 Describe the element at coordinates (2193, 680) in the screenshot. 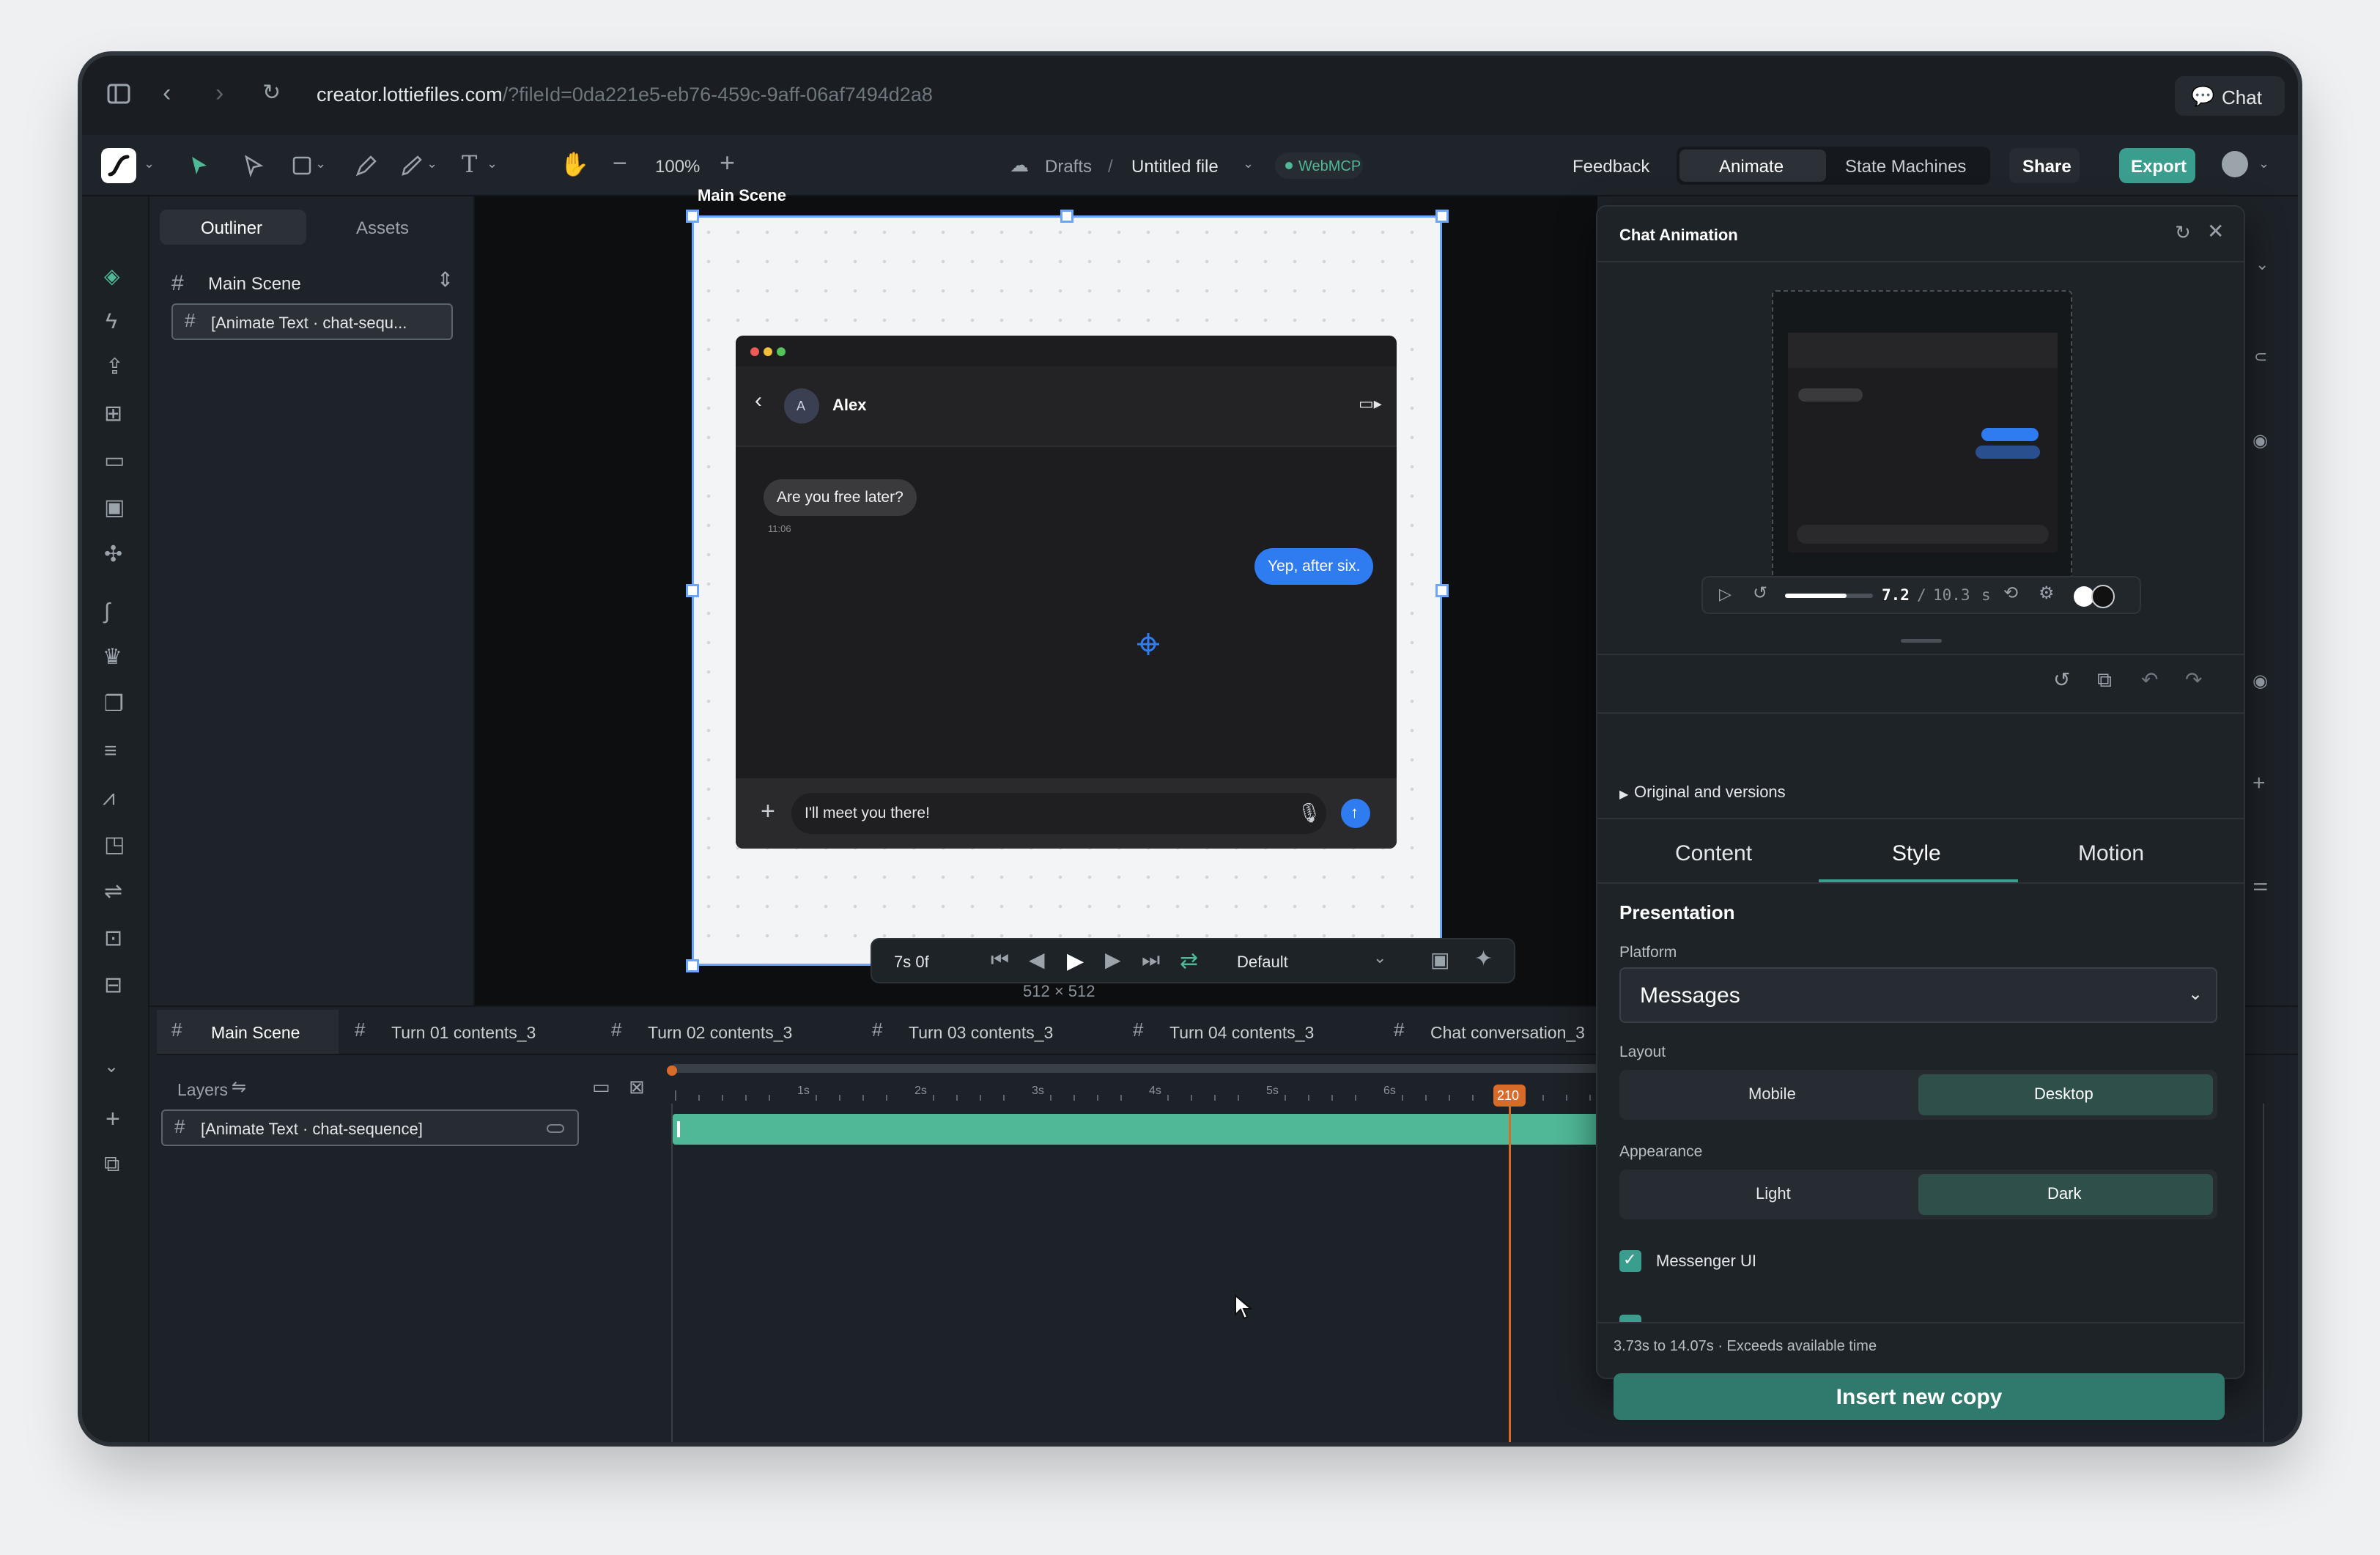

I see `redo-icon: ↷` at that location.